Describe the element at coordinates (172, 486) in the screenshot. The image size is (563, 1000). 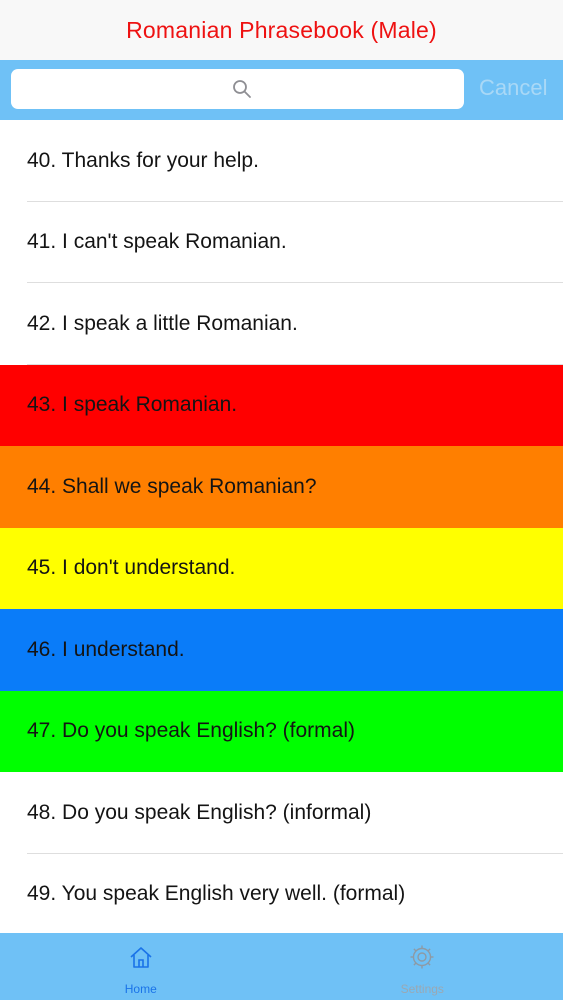
I see `phrase-text: 44. Shall we speak Romanian?` at that location.